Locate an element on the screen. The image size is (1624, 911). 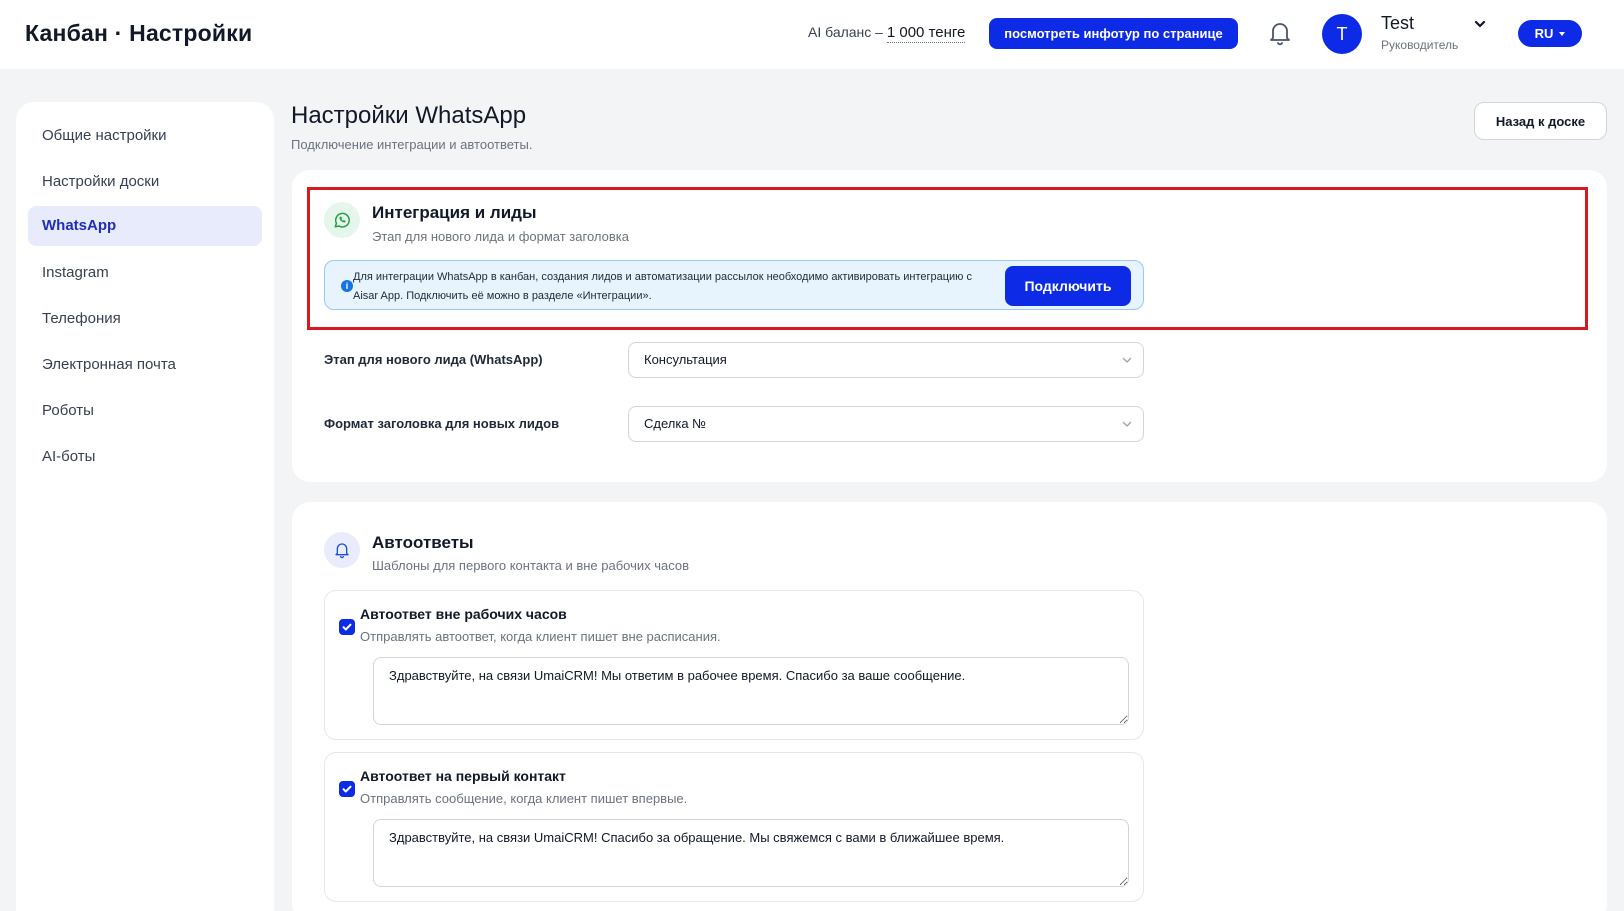
autoreplies-title: Автоответы is located at coordinates (423, 542).